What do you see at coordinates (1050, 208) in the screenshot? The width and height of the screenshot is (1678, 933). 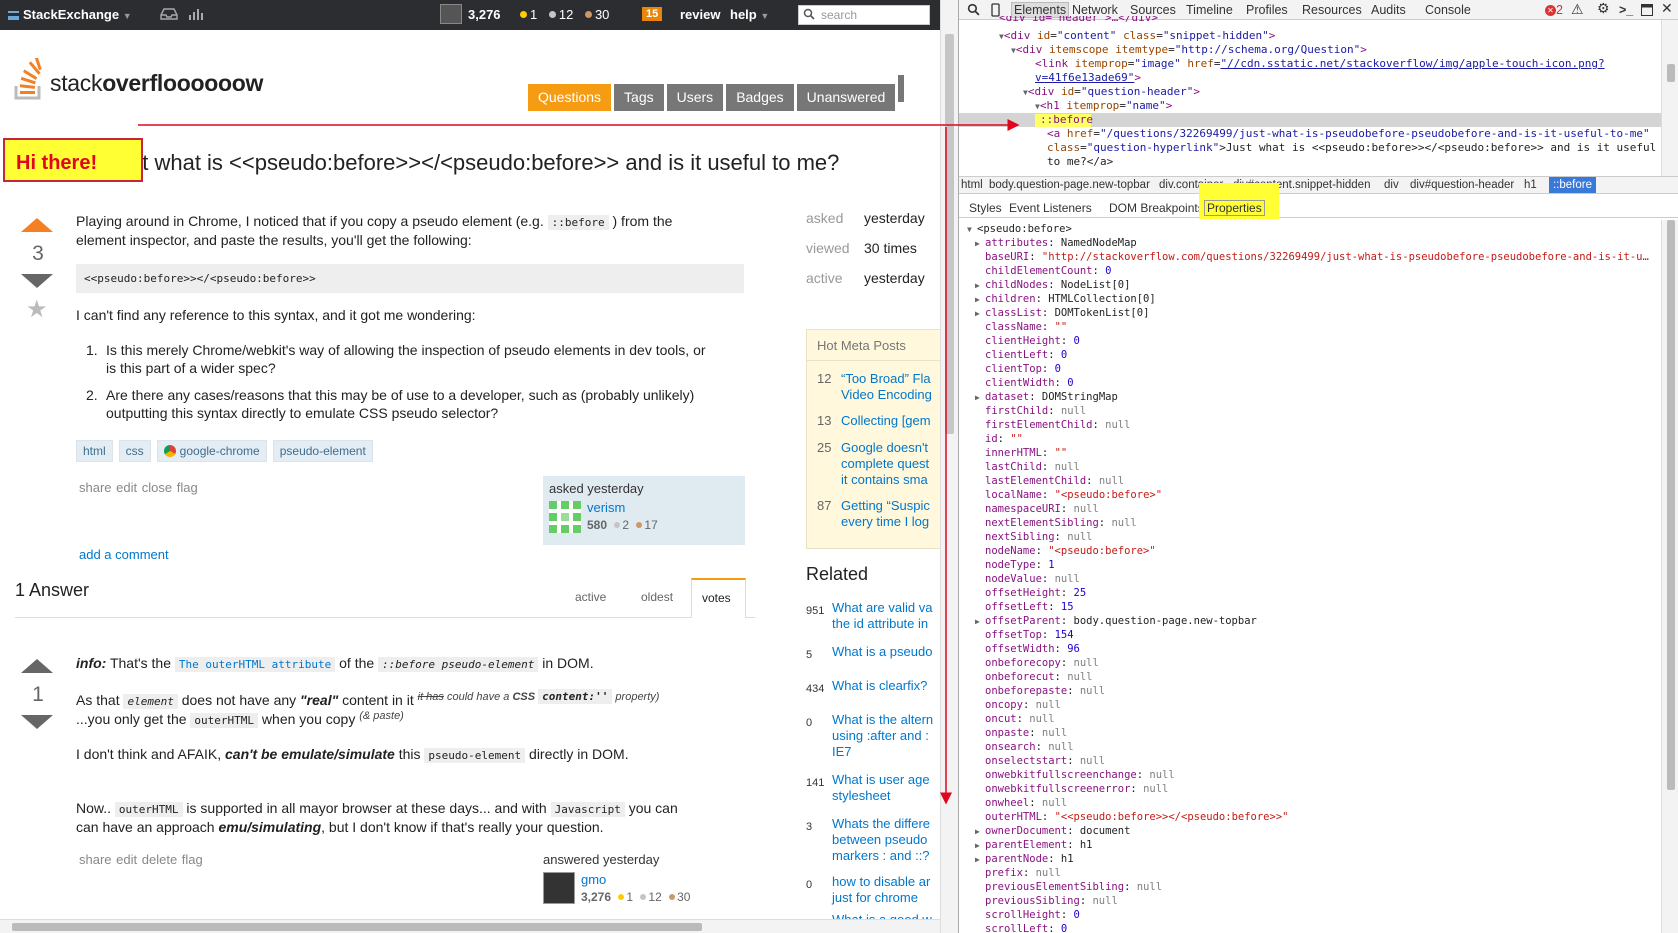 I see `tab-event-listeners: Event Listeners` at bounding box center [1050, 208].